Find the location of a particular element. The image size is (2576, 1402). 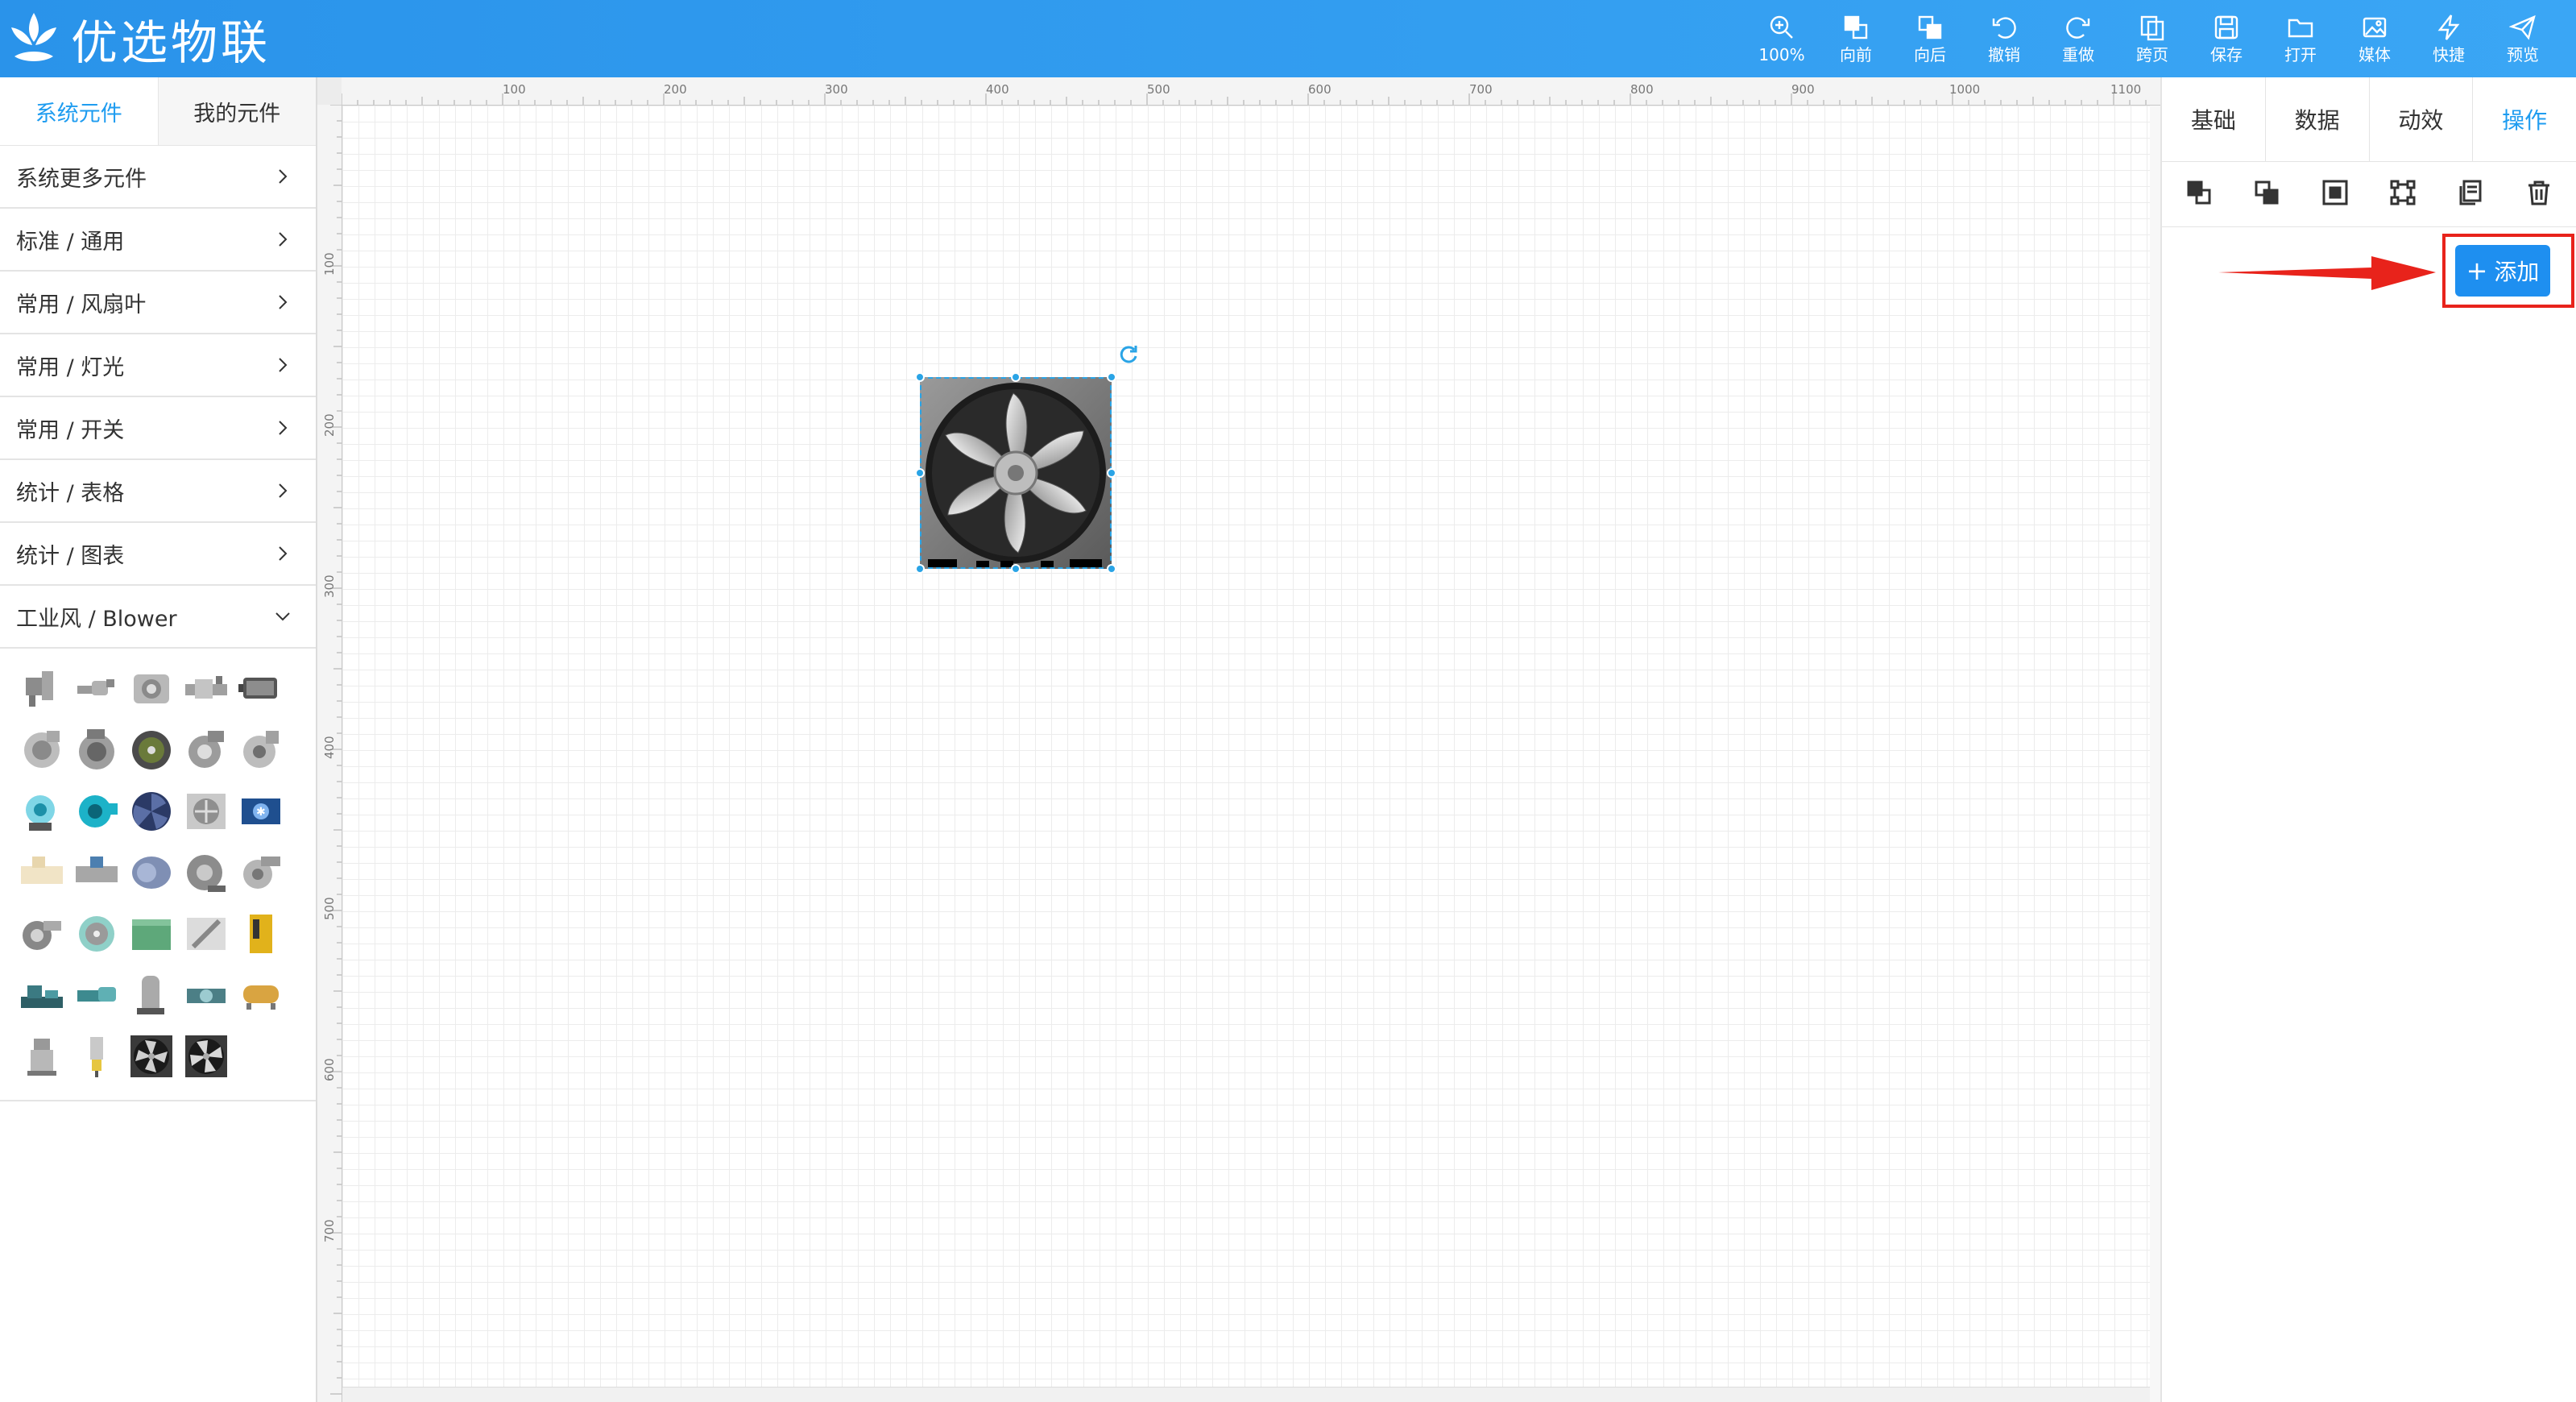

category-label: 工业风 / Blower is located at coordinates (96, 619).